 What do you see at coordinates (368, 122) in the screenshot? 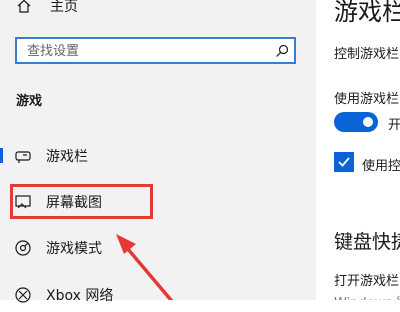
I see `toggle-knob` at bounding box center [368, 122].